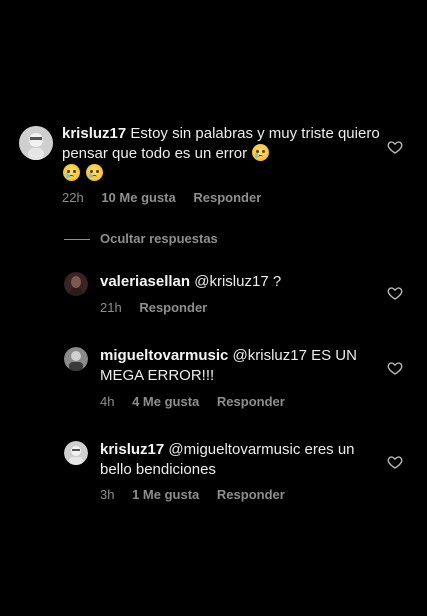 The height and width of the screenshot is (616, 427). Describe the element at coordinates (145, 281) in the screenshot. I see `reply-username: valeriasellan` at that location.